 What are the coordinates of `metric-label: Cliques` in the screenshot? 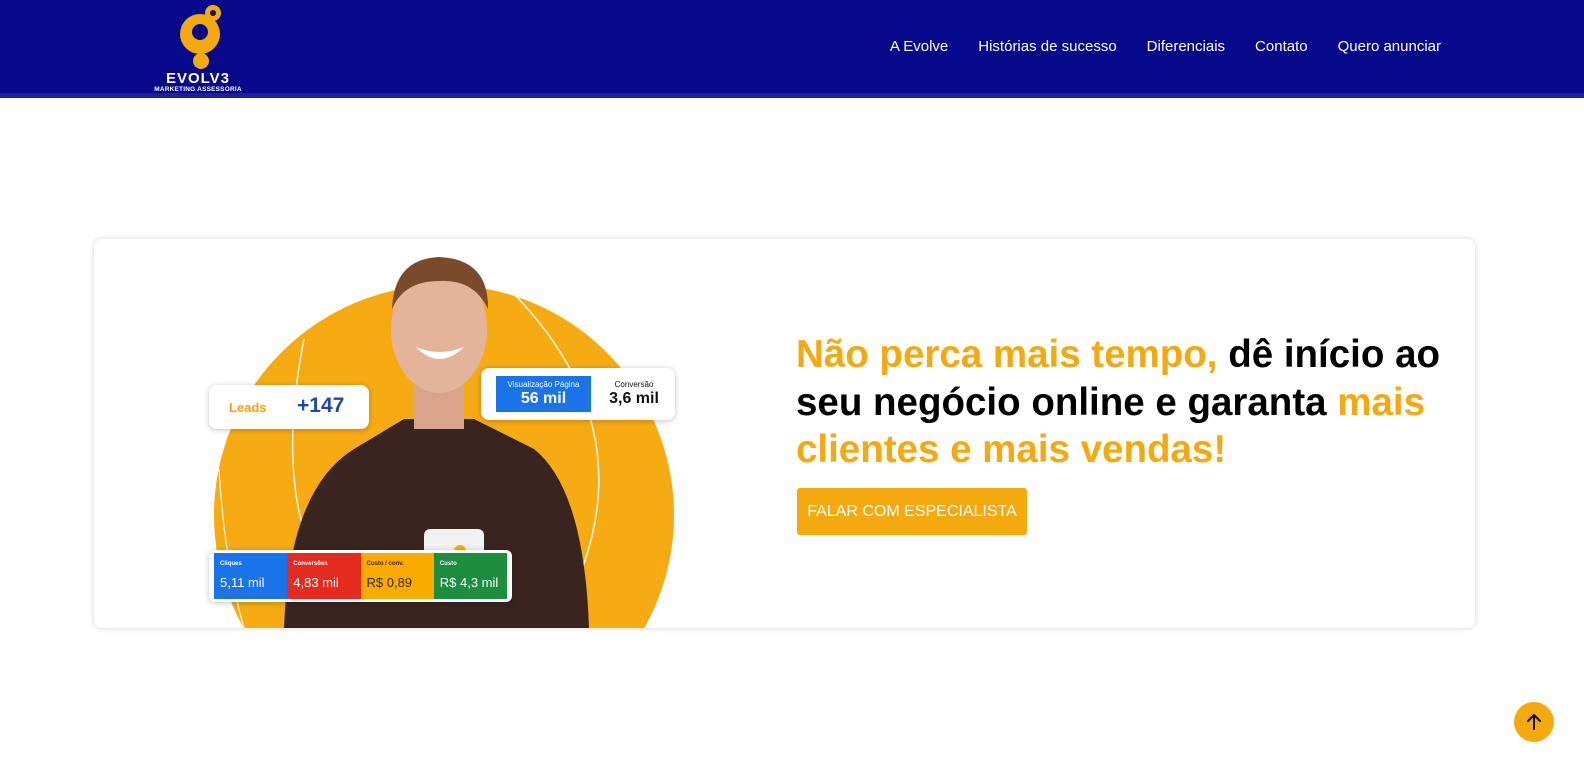 It's located at (231, 564).